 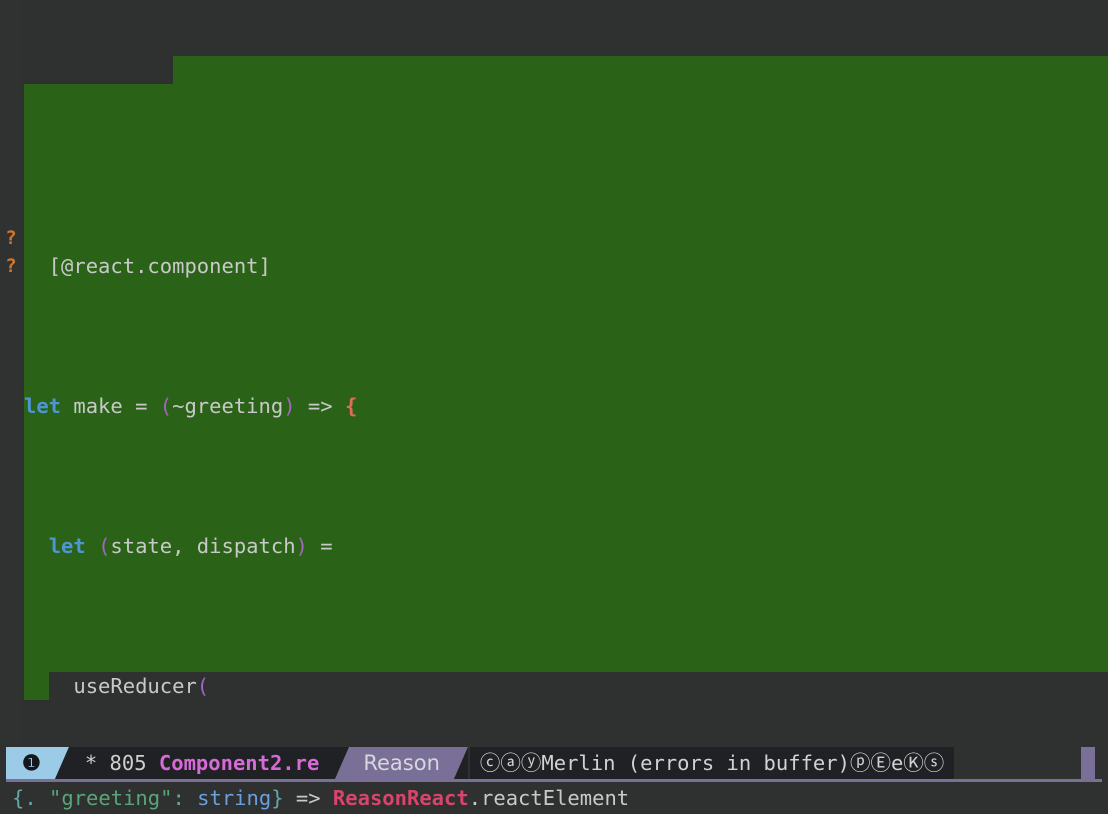 I want to click on code-line: useReducer(, so click(x=117, y=686).